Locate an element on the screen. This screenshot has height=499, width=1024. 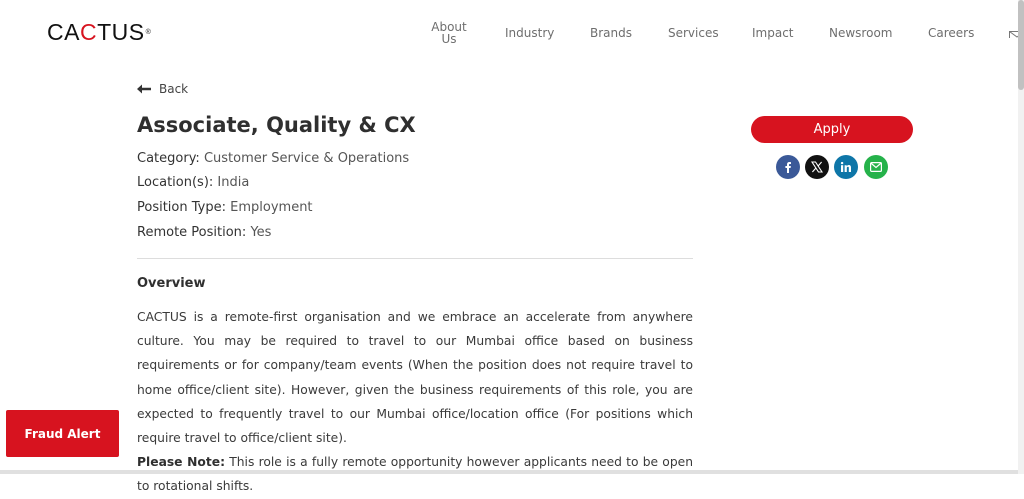
nav-about-line2: Us is located at coordinates (449, 39).